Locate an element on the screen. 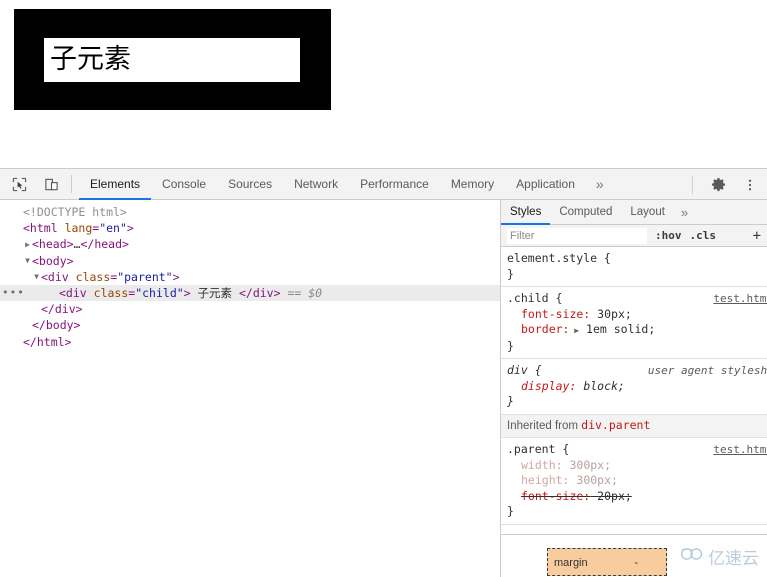  dom-row-content: ▼ <body> is located at coordinates (37, 261).